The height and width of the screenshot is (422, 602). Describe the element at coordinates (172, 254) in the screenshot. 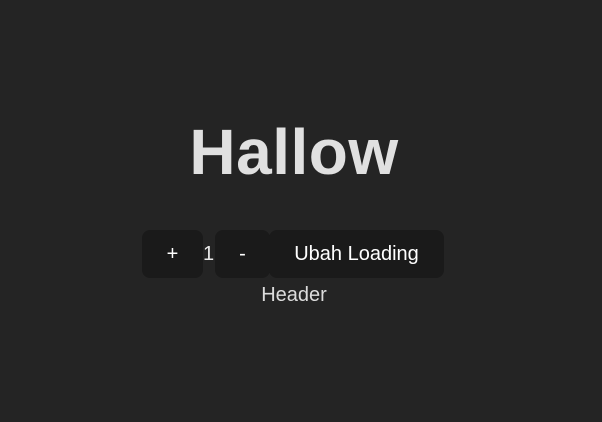

I see `increment-button: +` at that location.